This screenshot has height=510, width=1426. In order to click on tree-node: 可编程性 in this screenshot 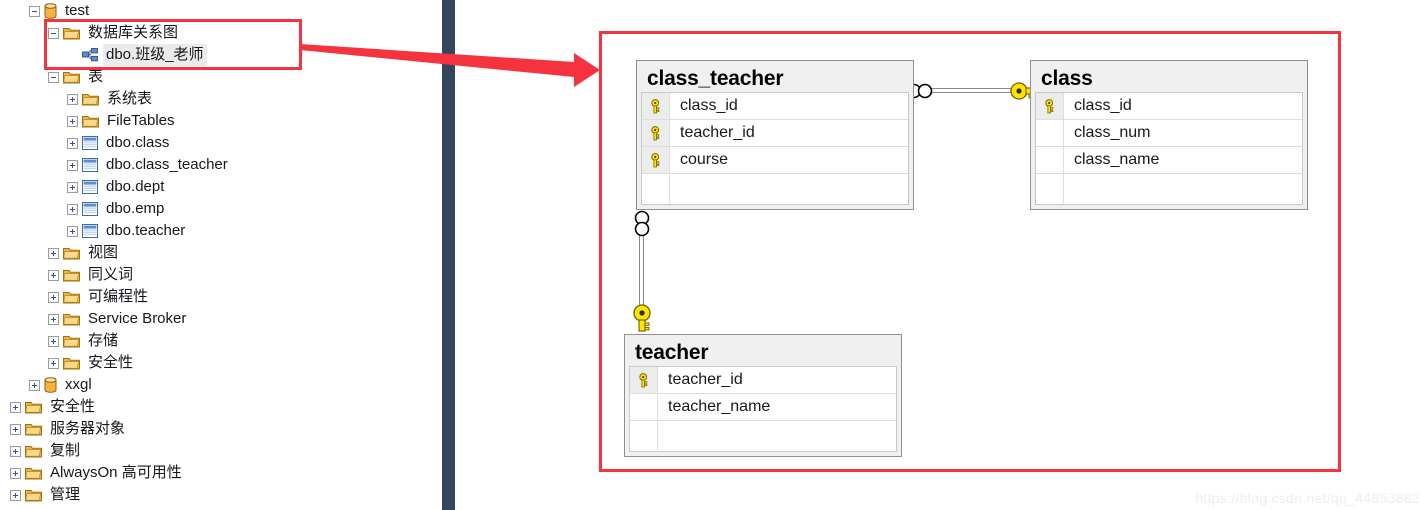, I will do `click(99, 297)`.